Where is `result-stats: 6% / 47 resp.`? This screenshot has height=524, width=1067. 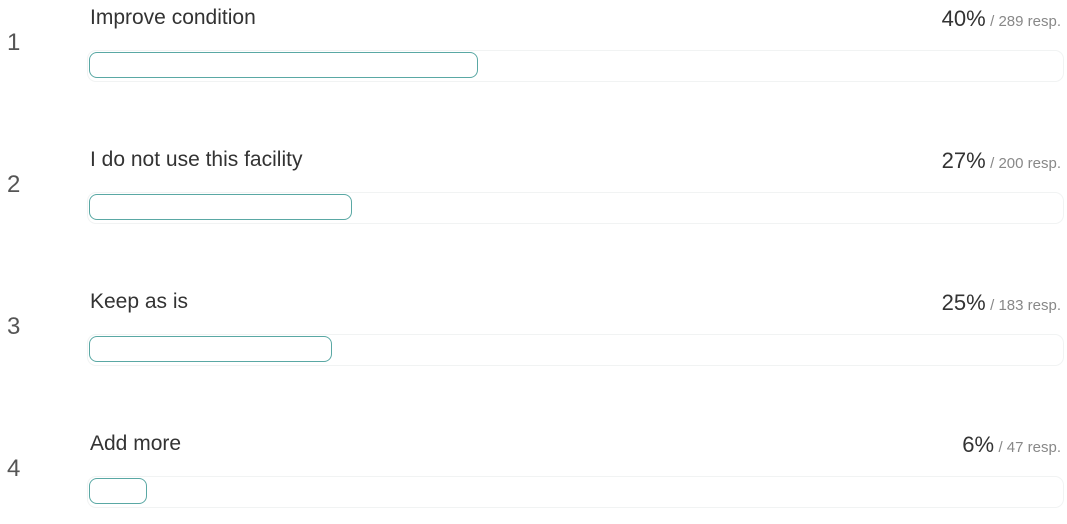
result-stats: 6% / 47 resp. is located at coordinates (1011, 445).